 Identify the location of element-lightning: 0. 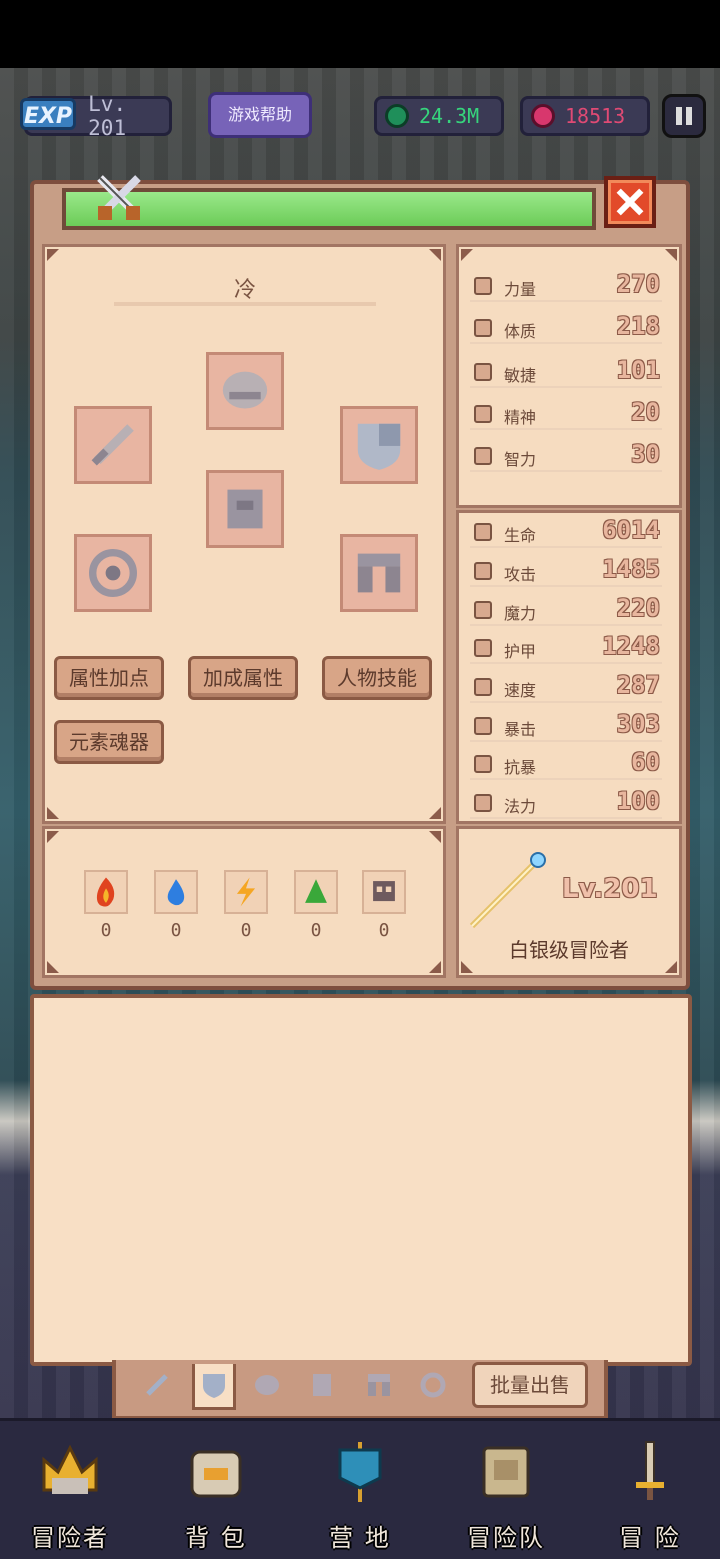
(246, 905).